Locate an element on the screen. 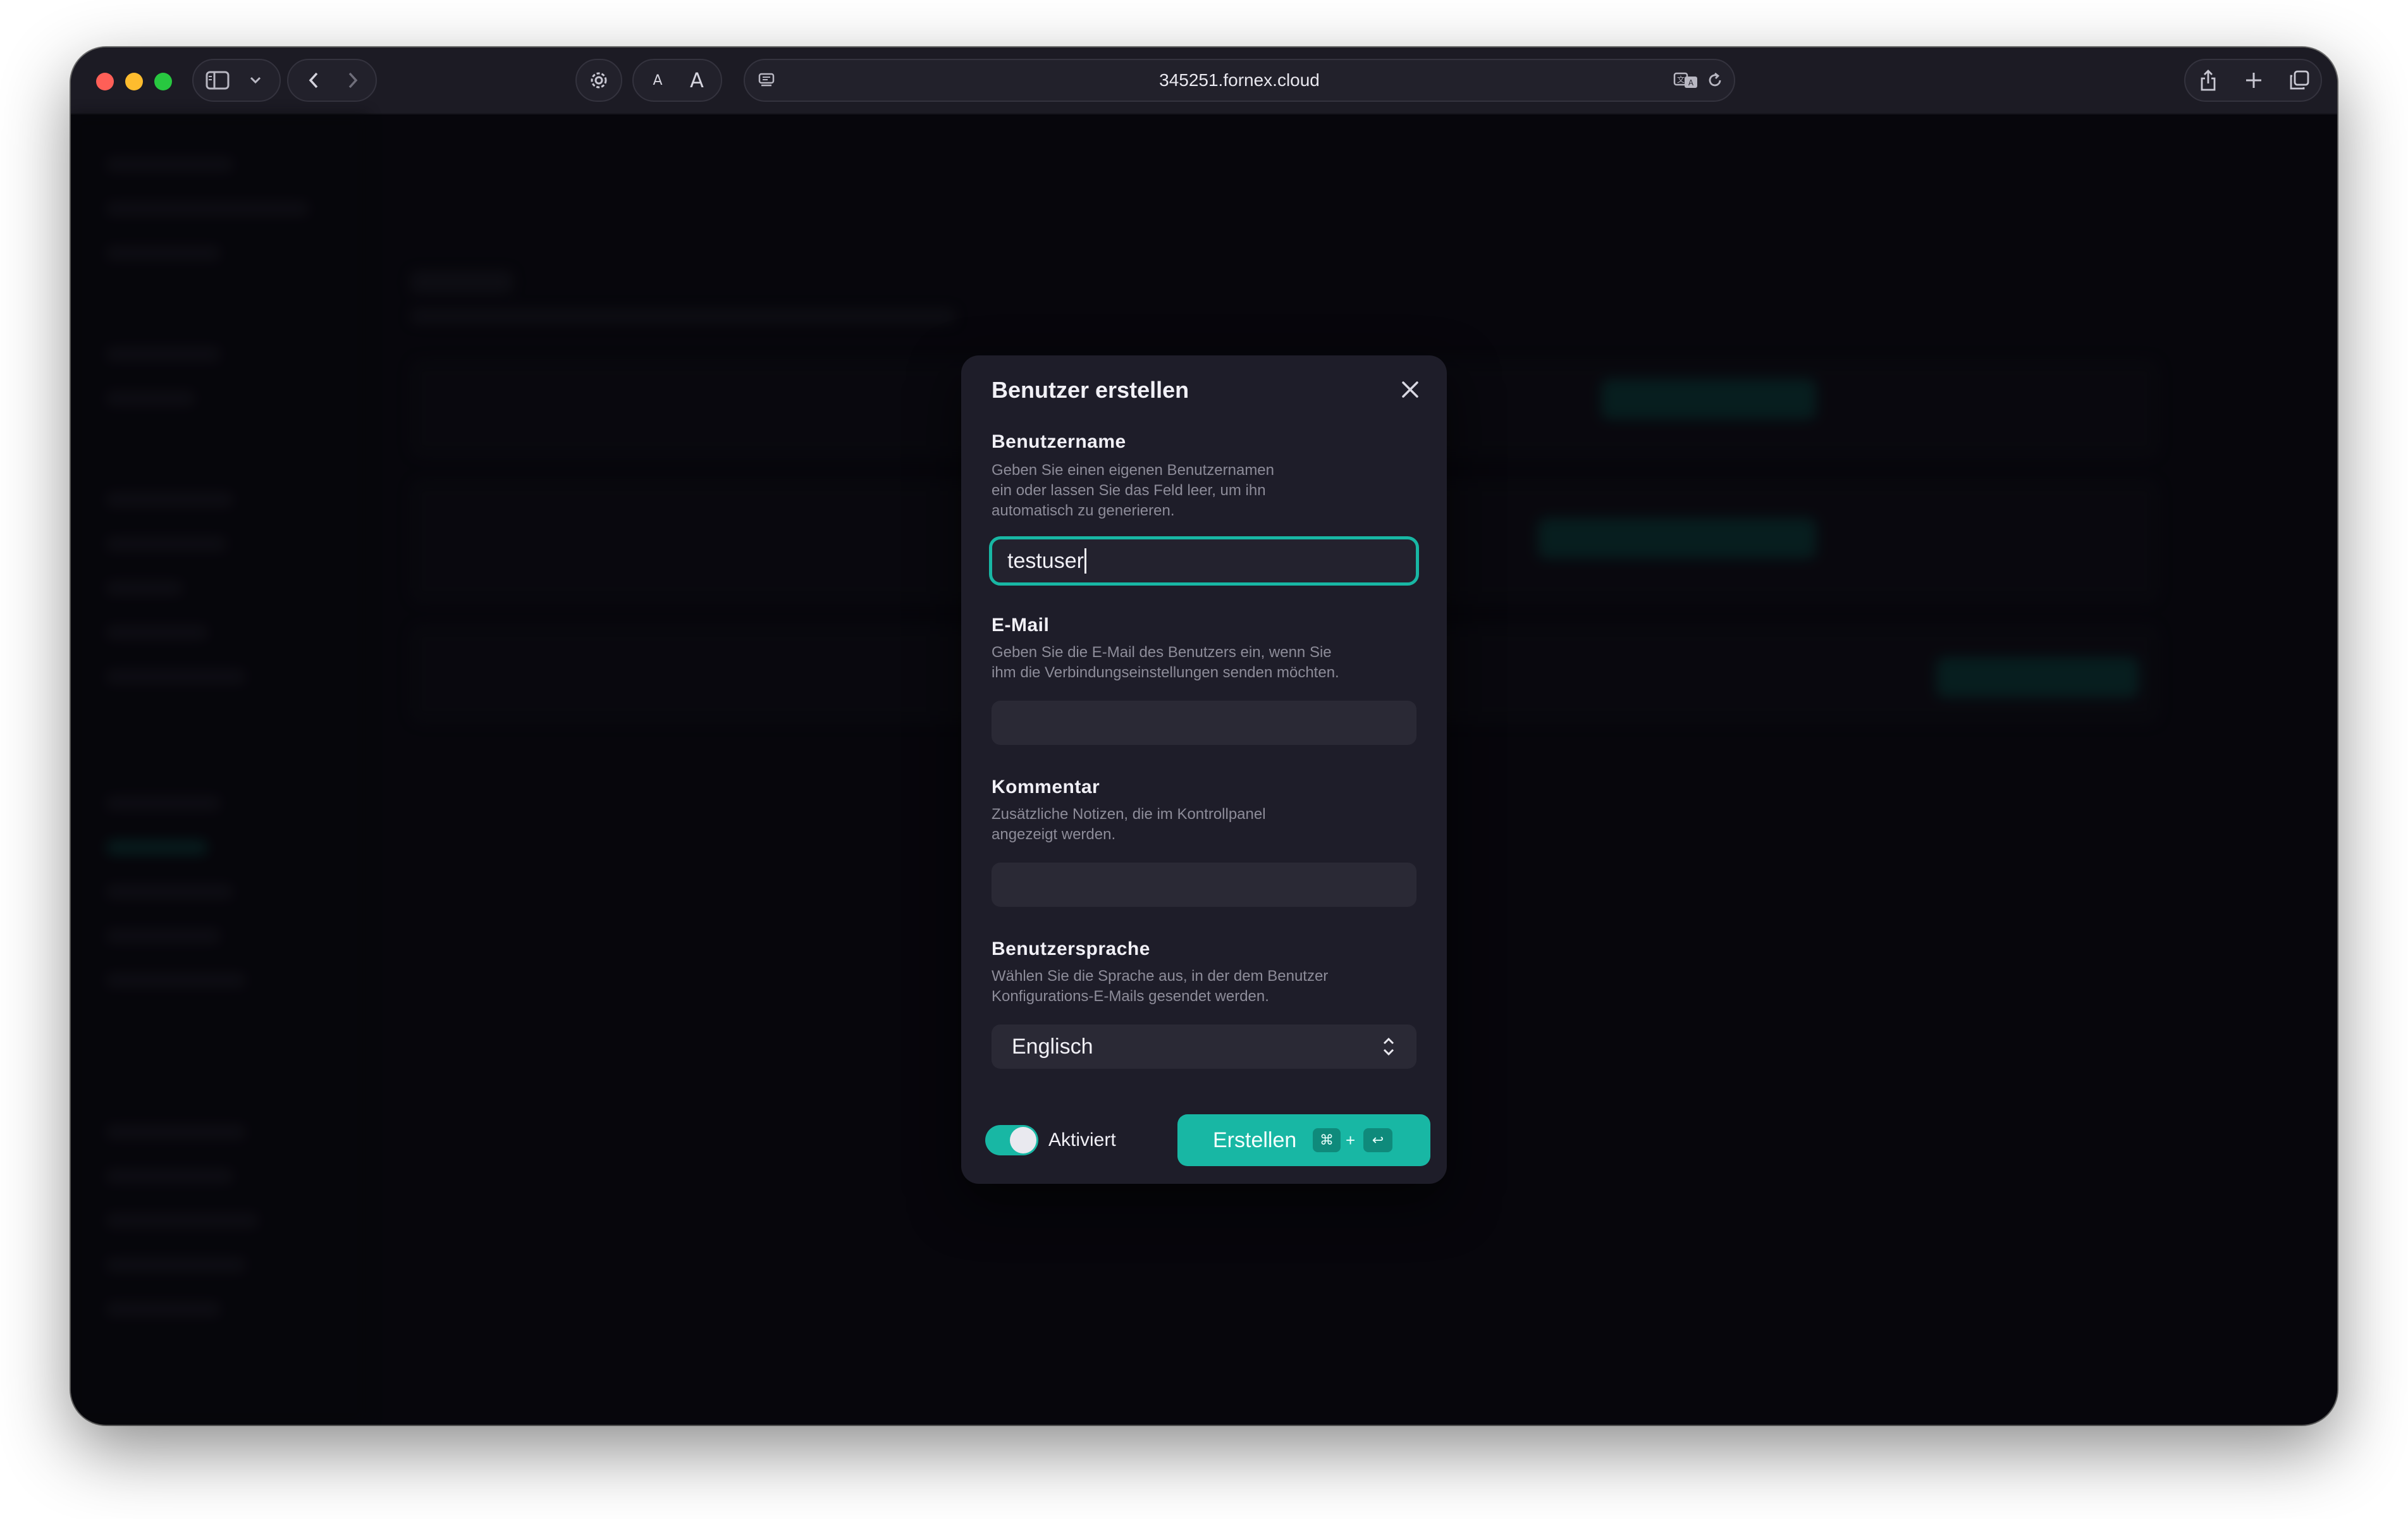 This screenshot has height=1519, width=2408. username-help-line: automatisch zu generieren. is located at coordinates (1083, 511).